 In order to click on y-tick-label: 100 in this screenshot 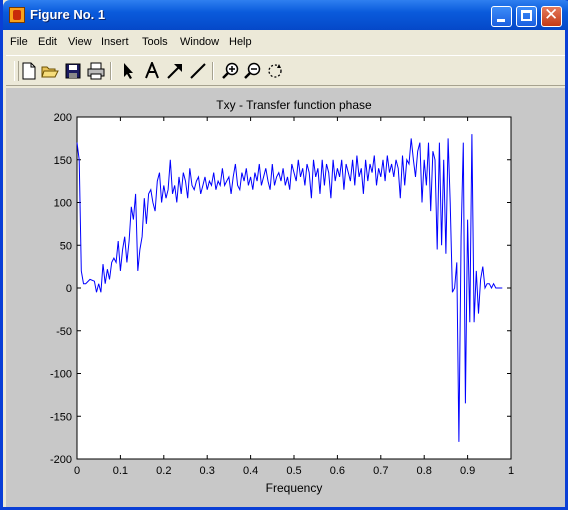, I will do `click(63, 204)`.